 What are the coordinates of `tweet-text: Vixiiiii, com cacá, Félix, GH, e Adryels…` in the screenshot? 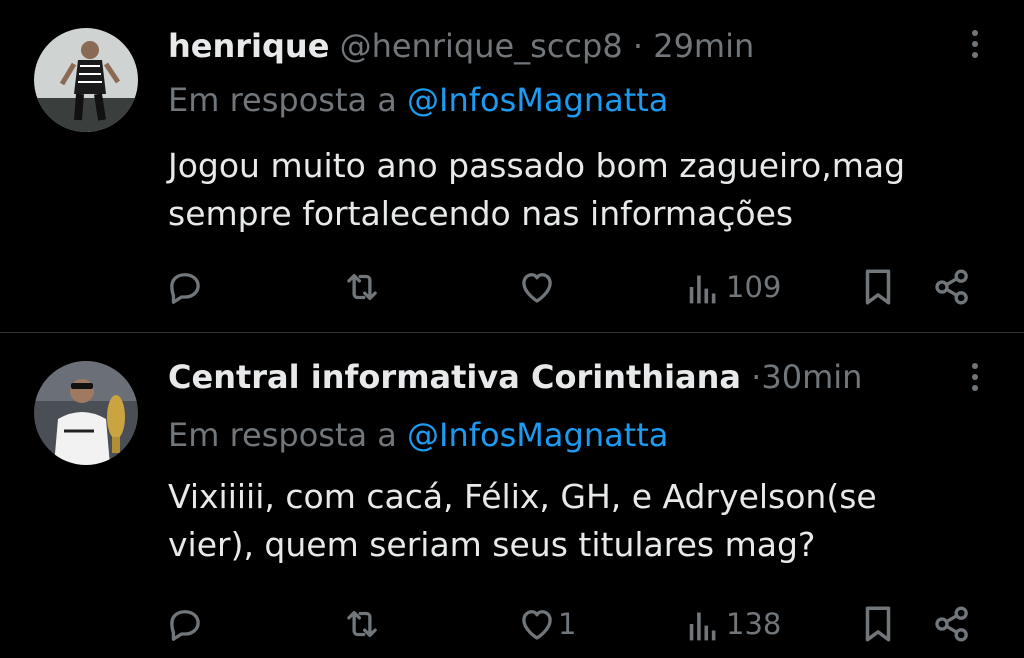 It's located at (583, 521).